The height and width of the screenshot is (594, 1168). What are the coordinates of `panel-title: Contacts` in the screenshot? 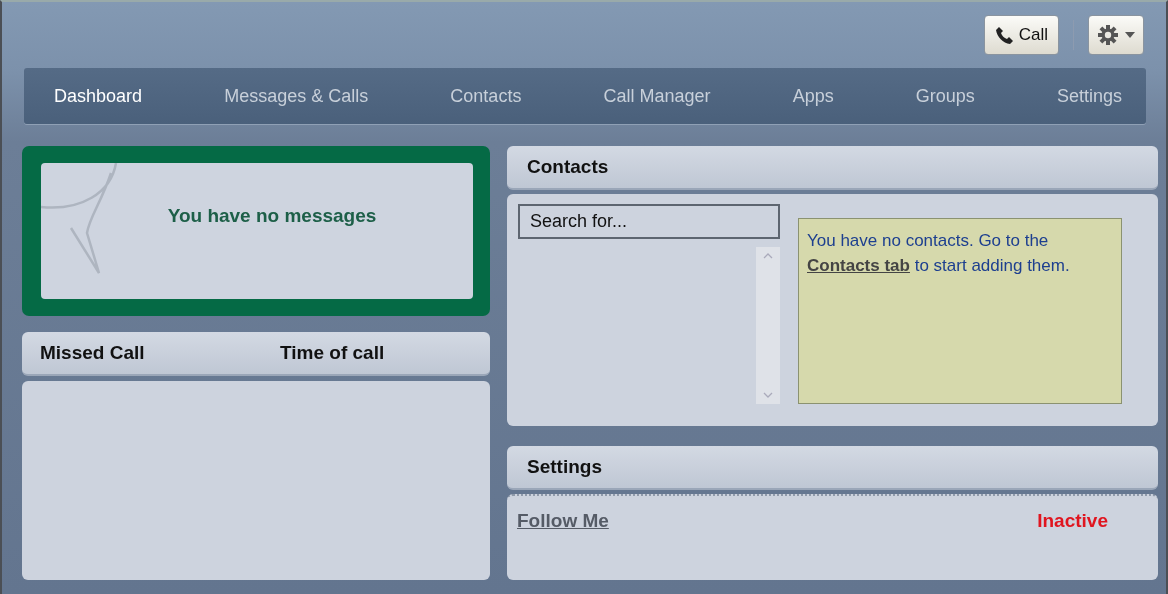 It's located at (568, 167).